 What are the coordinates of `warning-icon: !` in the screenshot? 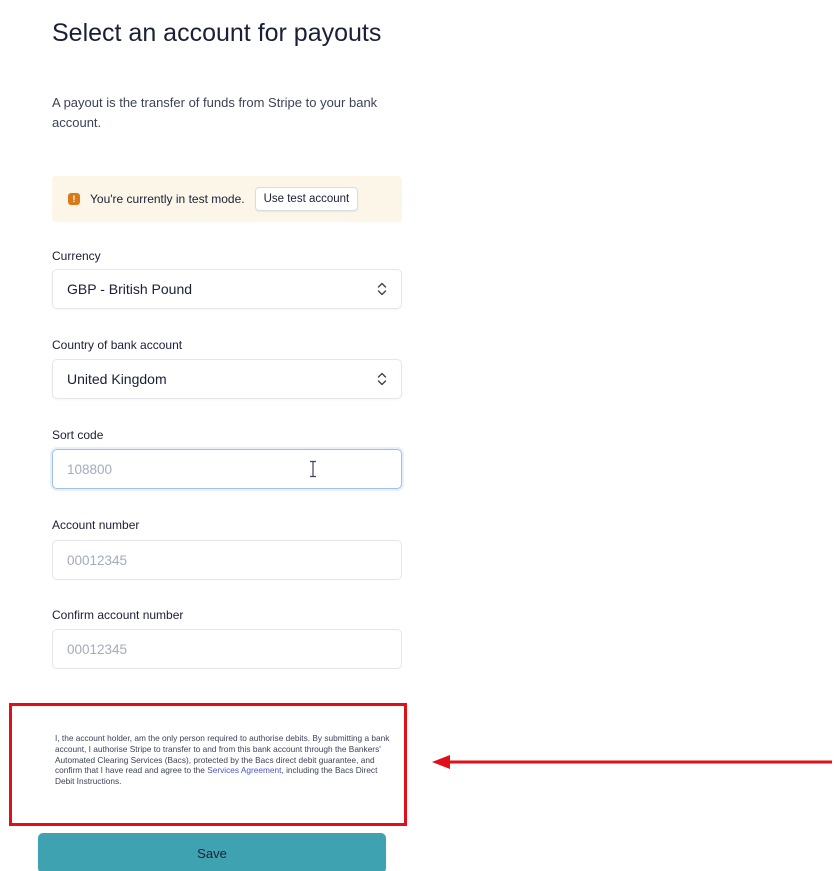 It's located at (74, 199).